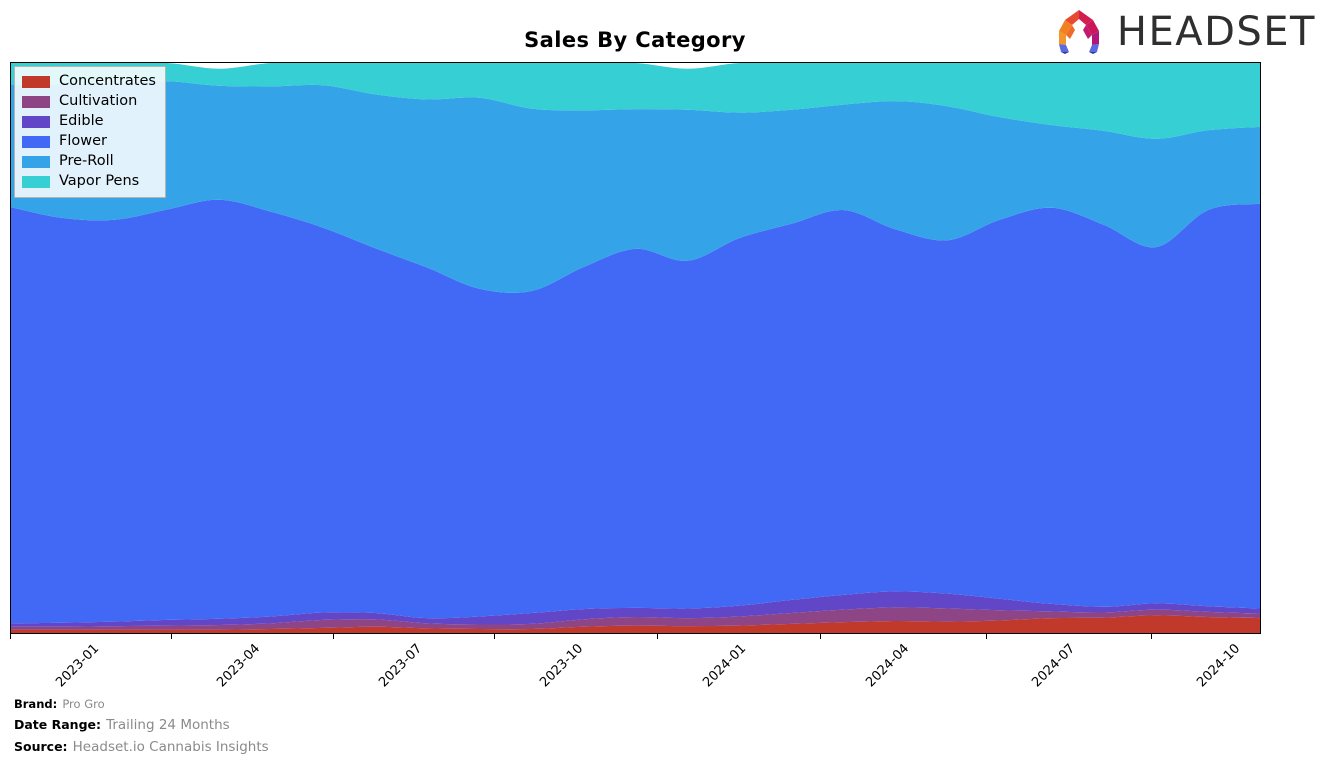 Image resolution: width=1324 pixels, height=757 pixels. What do you see at coordinates (83, 141) in the screenshot?
I see `legend-label-flower: Flower` at bounding box center [83, 141].